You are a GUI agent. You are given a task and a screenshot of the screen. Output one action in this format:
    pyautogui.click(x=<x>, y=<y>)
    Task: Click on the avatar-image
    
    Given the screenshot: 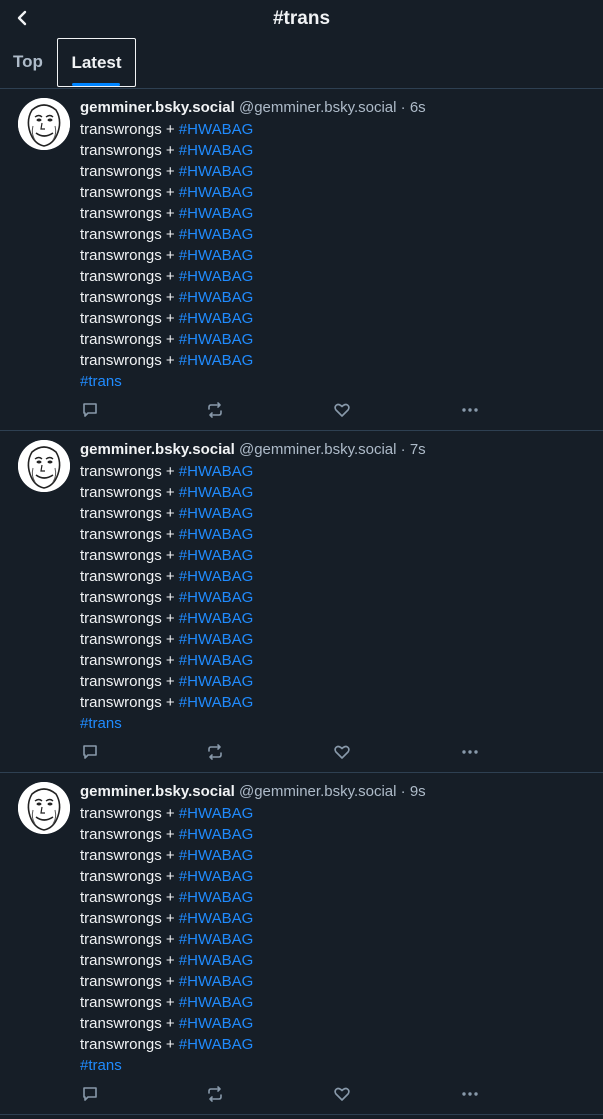 What is the action you would take?
    pyautogui.click(x=44, y=124)
    